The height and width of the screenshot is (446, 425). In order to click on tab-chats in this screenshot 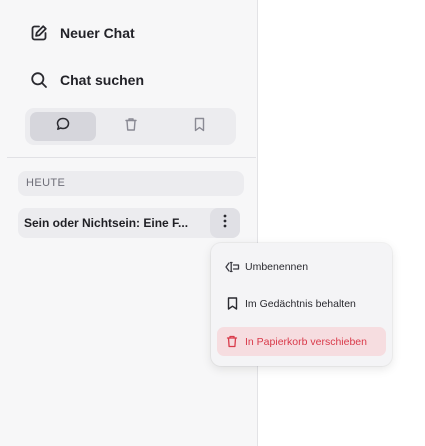, I will do `click(63, 126)`.